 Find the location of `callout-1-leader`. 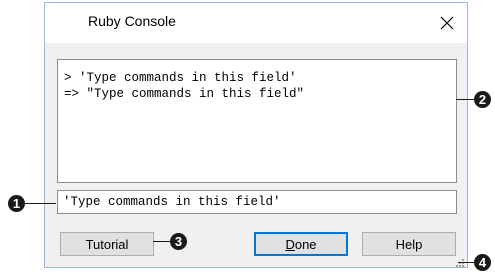

callout-1-leader is located at coordinates (40, 203).